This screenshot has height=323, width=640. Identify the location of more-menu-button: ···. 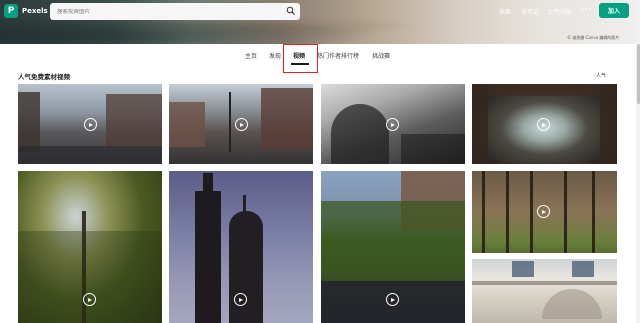
(586, 9).